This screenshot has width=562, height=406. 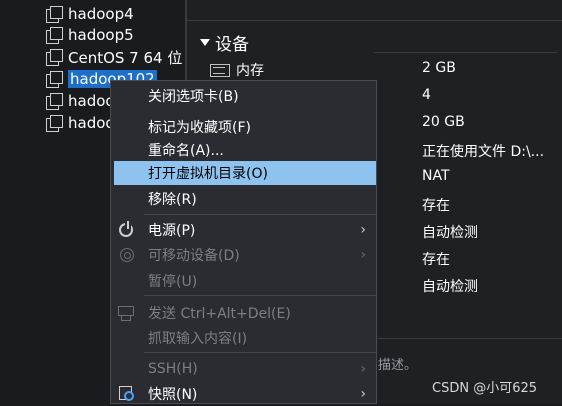 I want to click on menu-item-pause: 暂停(U), so click(x=243, y=281).